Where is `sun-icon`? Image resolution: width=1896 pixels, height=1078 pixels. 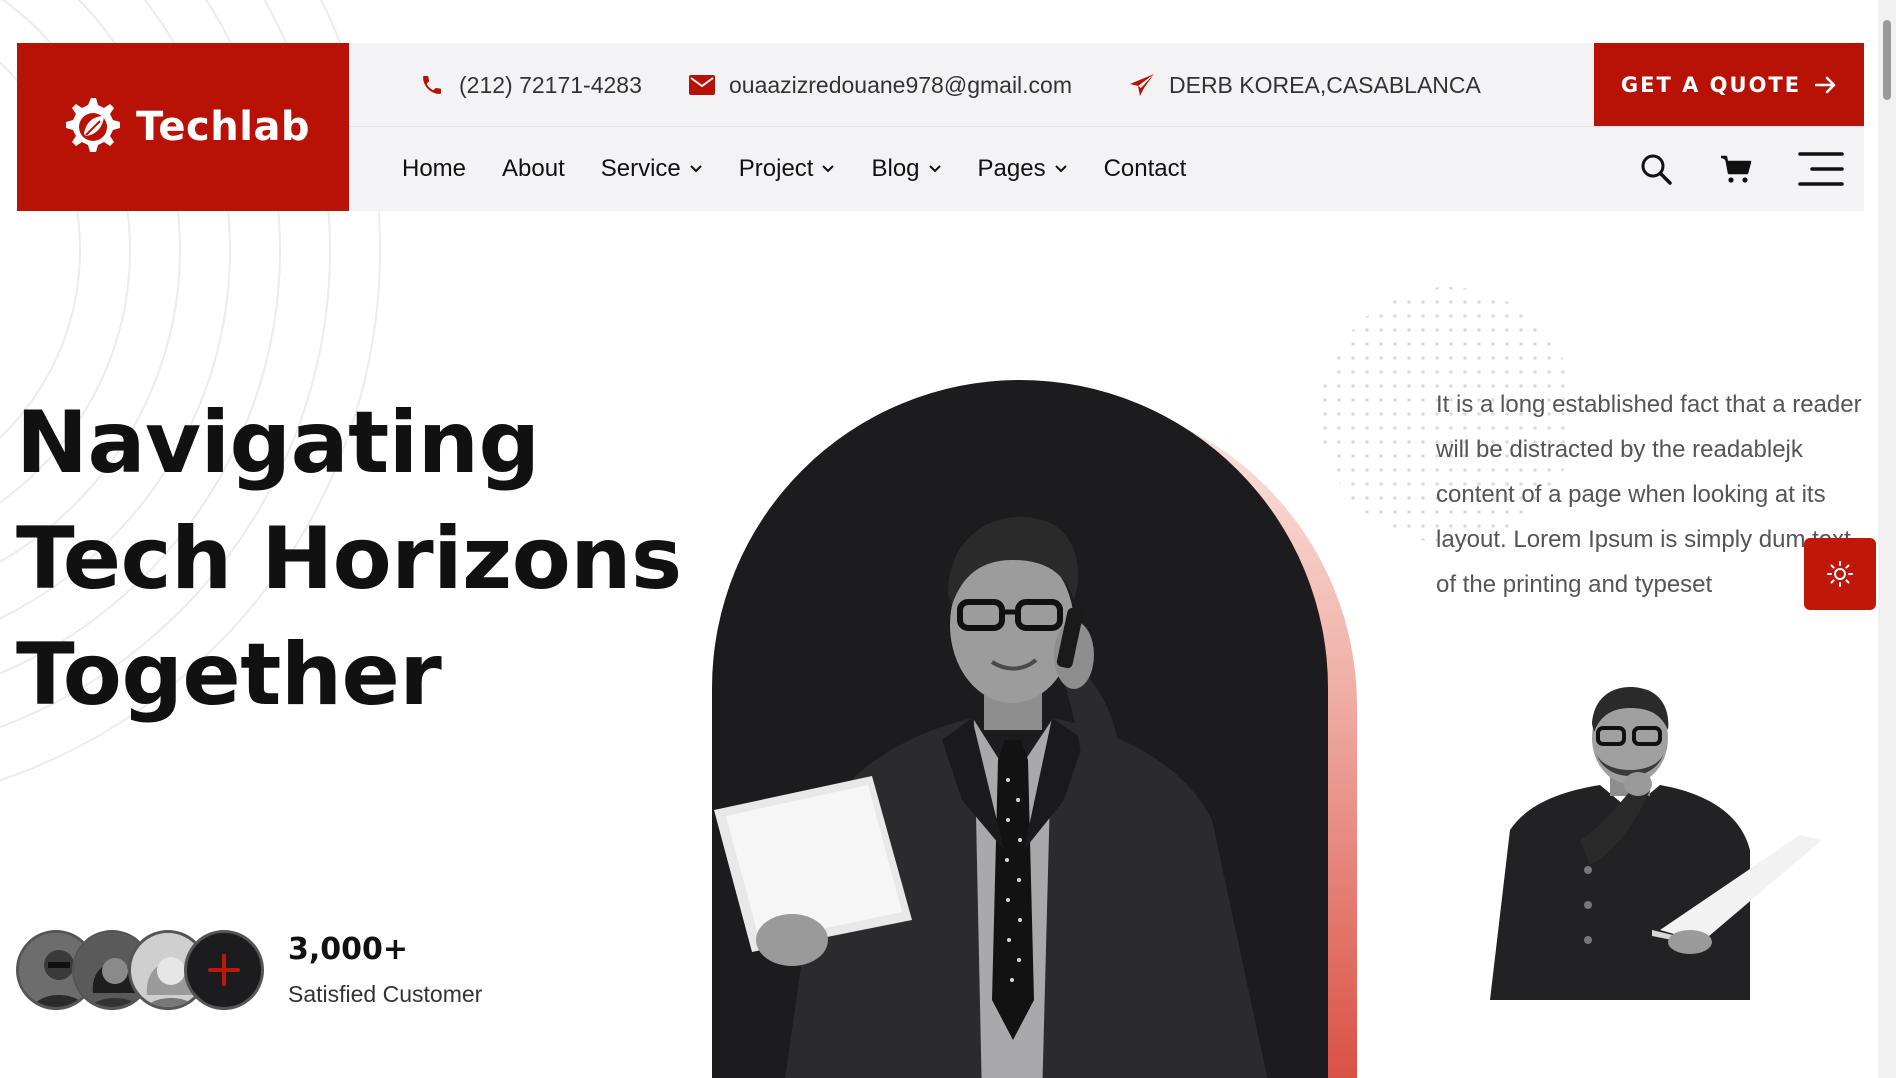
sun-icon is located at coordinates (1840, 574).